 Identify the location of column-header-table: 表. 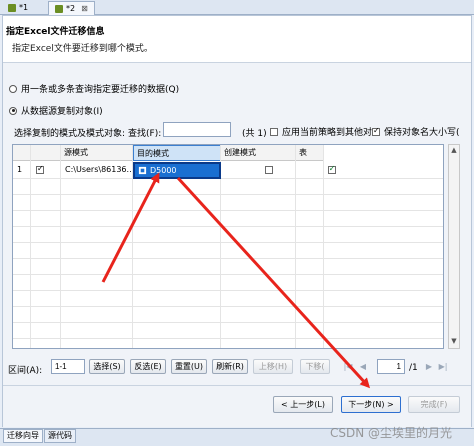
(310, 153).